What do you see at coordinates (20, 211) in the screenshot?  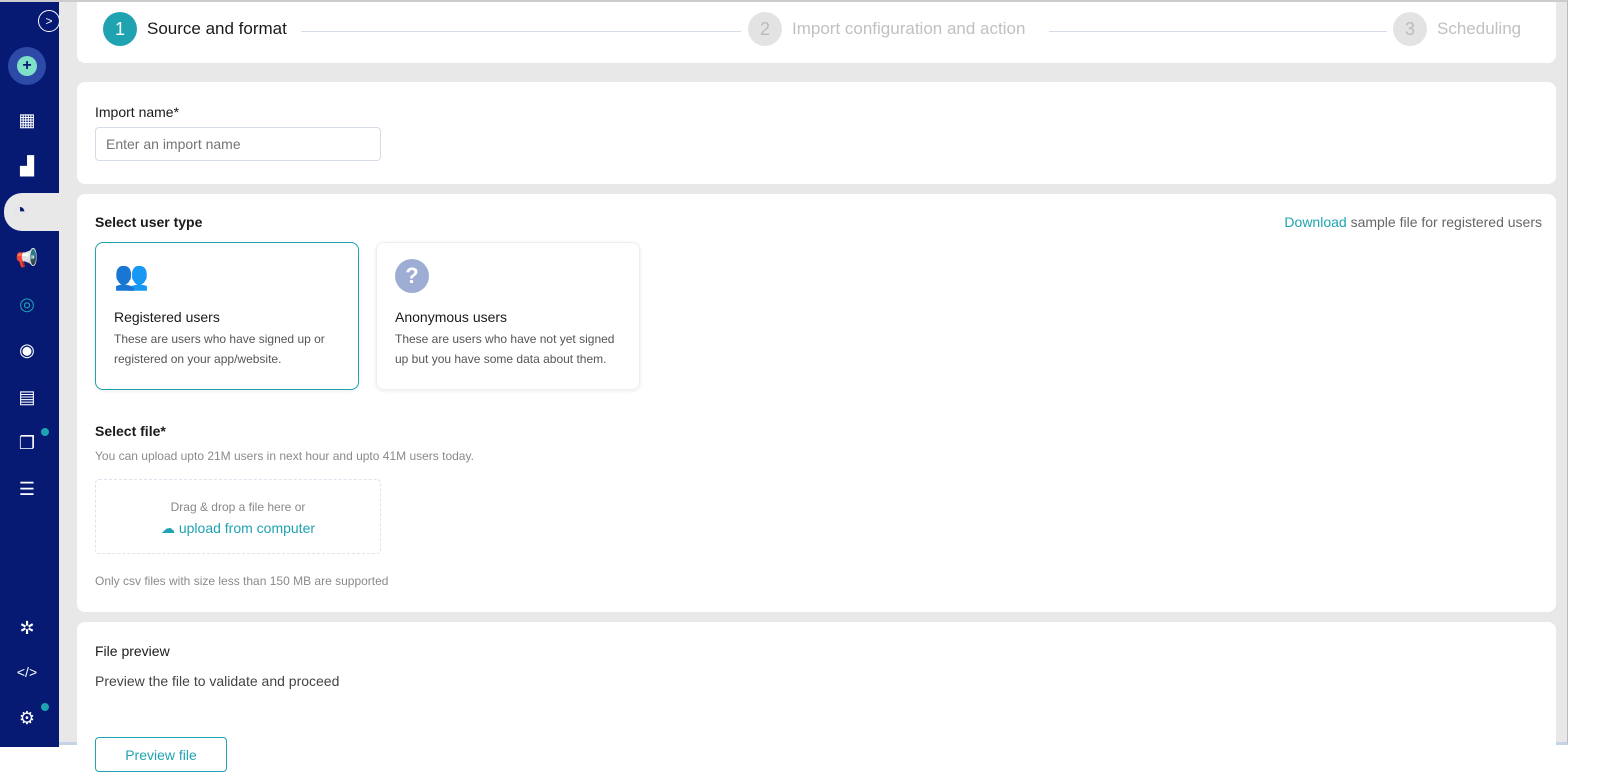 I see `pie-chart-icon: ◔` at bounding box center [20, 211].